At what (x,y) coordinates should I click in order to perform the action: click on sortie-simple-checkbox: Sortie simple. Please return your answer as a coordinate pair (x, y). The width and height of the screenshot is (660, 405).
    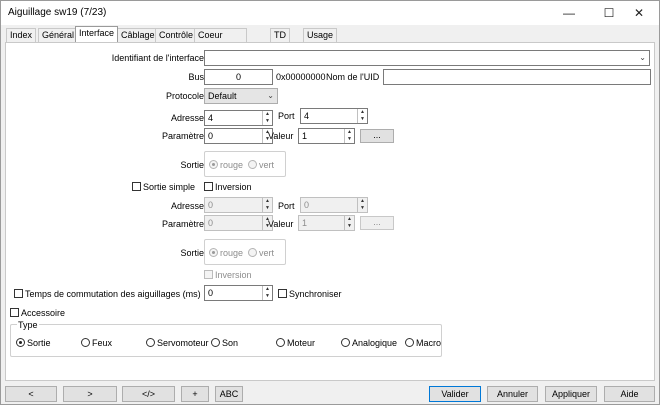
    Looking at the image, I should click on (163, 187).